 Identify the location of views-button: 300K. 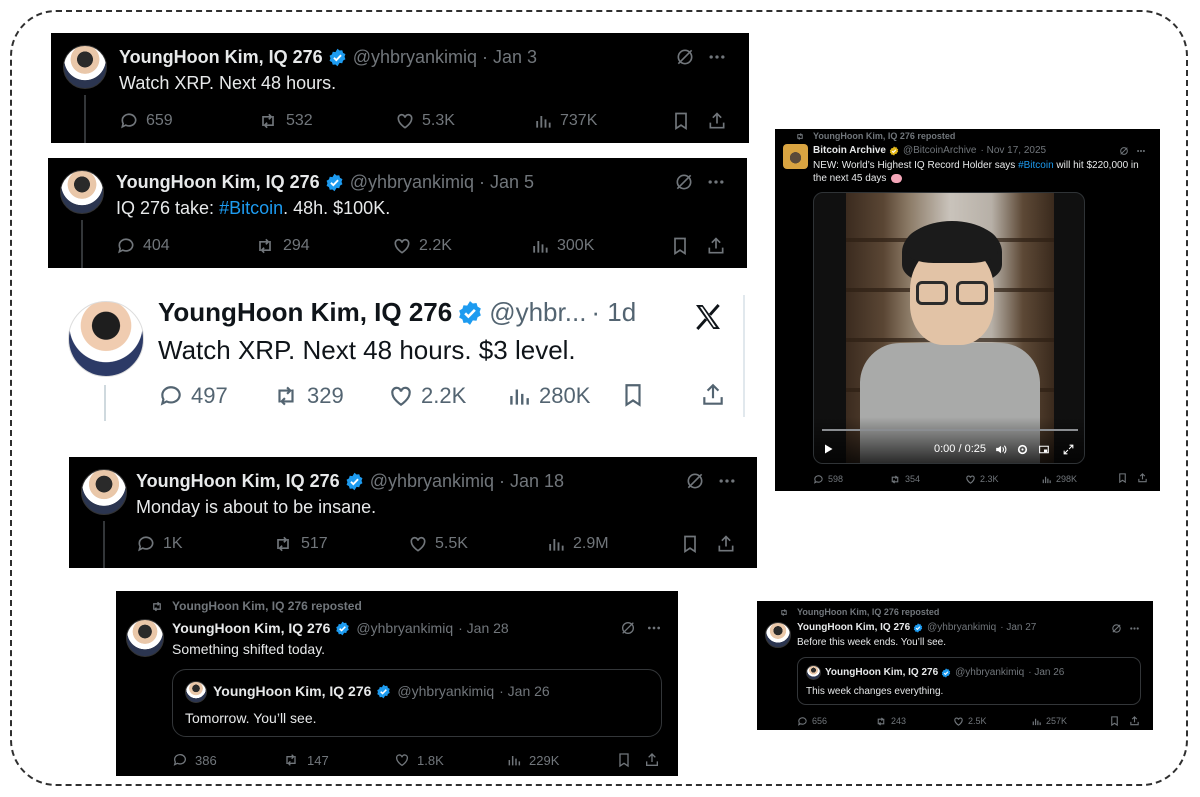
(562, 246).